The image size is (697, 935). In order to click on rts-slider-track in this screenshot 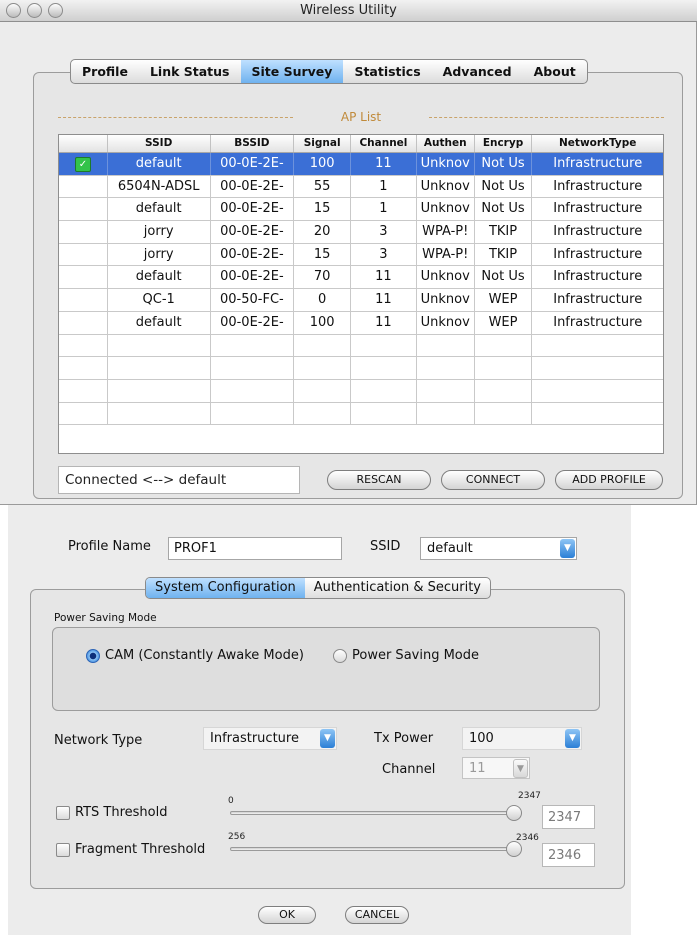, I will do `click(376, 813)`.